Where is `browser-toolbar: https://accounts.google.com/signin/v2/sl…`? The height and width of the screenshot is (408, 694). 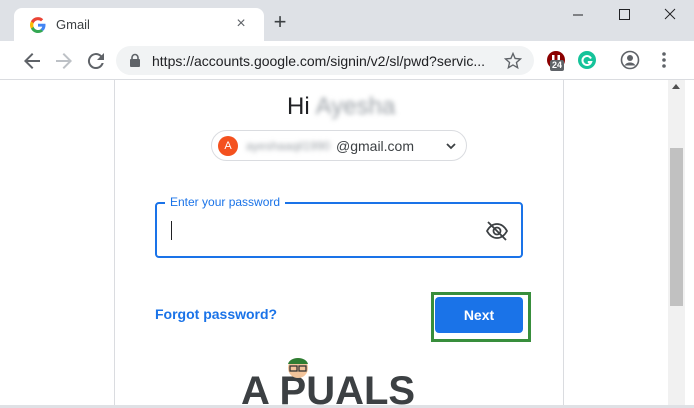
browser-toolbar: https://accounts.google.com/signin/v2/sl… is located at coordinates (347, 60).